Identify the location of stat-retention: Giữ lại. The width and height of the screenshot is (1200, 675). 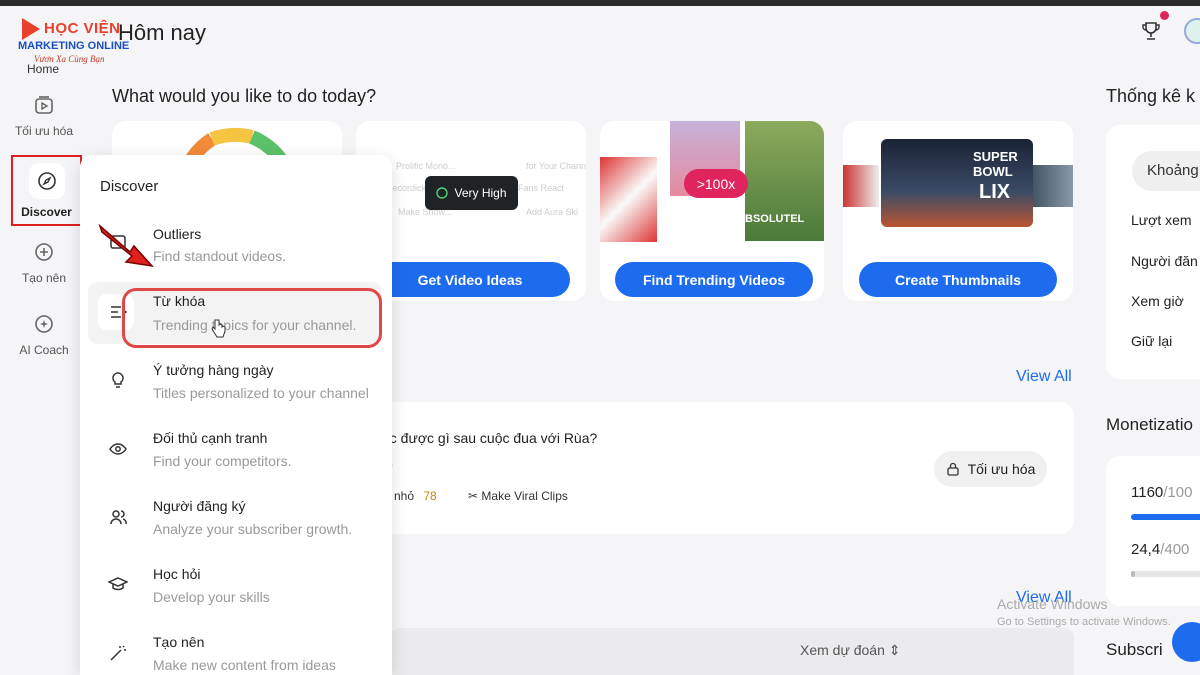
(1152, 341).